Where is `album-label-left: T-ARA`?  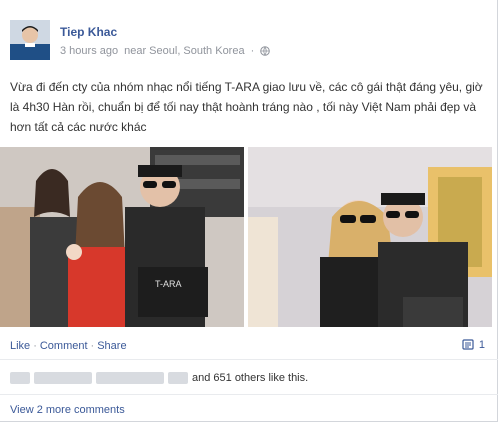
album-label-left: T-ARA is located at coordinates (168, 284).